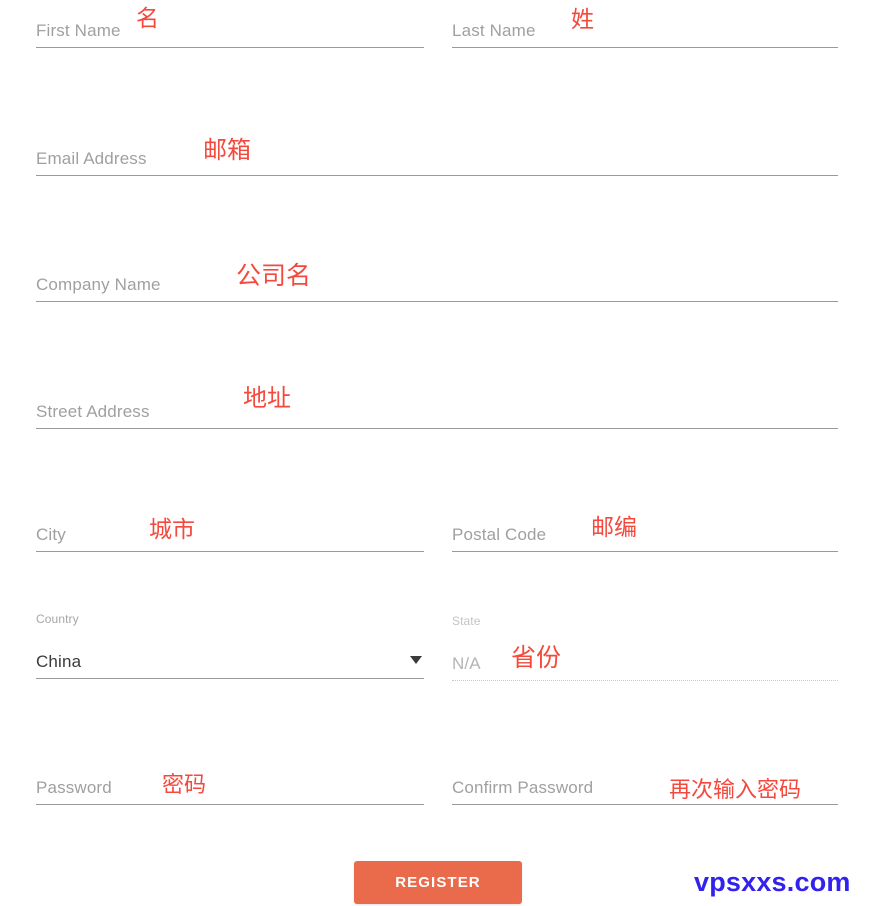 Image resolution: width=869 pixels, height=906 pixels. I want to click on state-underline, so click(645, 680).